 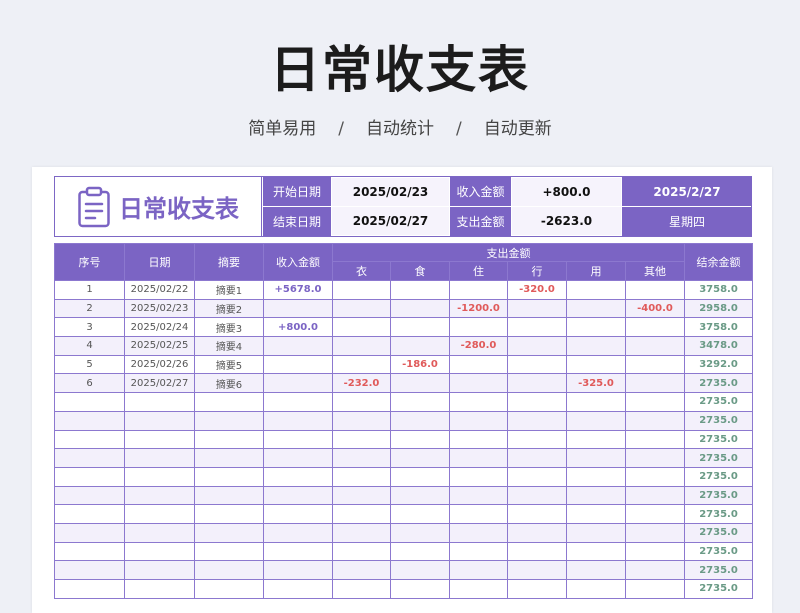 What do you see at coordinates (361, 383) in the screenshot?
I see `row-expense: -232.0` at bounding box center [361, 383].